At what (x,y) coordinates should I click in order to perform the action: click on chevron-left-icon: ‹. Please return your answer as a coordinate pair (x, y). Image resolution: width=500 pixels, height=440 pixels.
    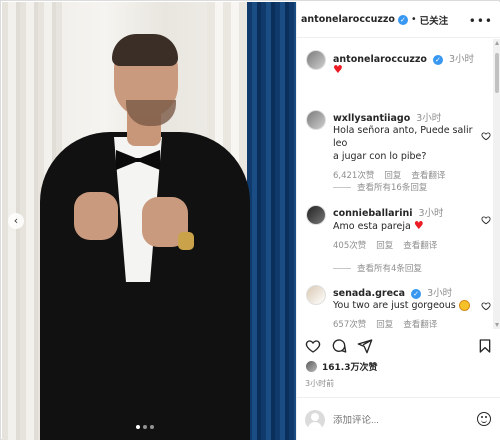
    Looking at the image, I should click on (16, 220).